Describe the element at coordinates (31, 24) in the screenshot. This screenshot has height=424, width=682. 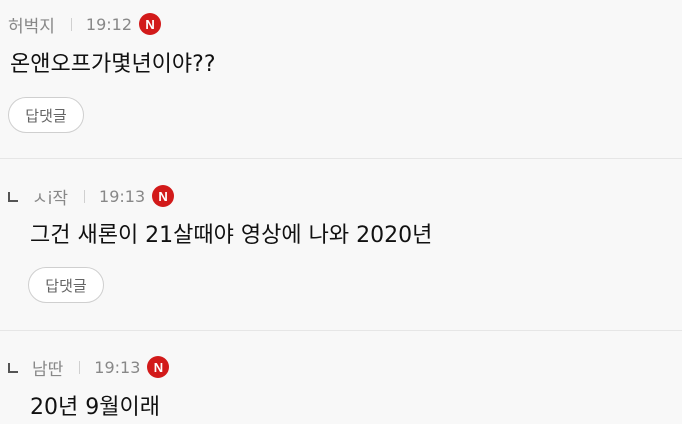
I see `comment-nickname: 허벅지` at that location.